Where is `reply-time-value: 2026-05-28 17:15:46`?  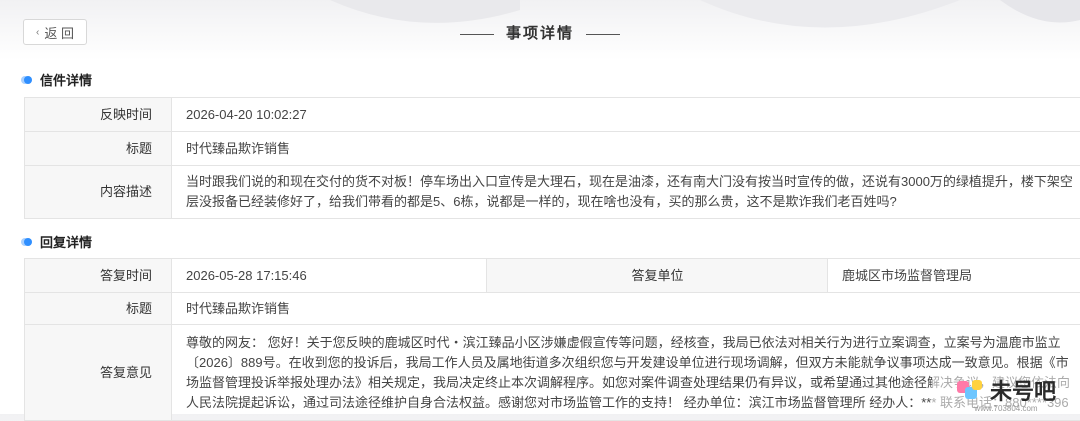 reply-time-value: 2026-05-28 17:15:46 is located at coordinates (329, 276).